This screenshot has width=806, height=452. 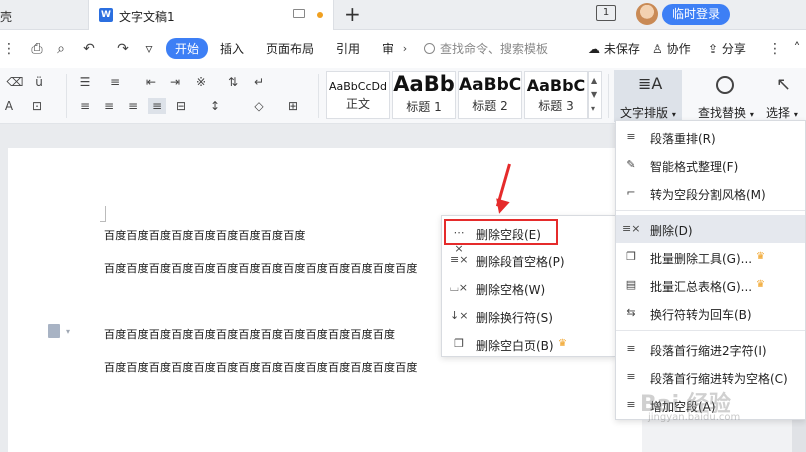 What do you see at coordinates (710, 229) in the screenshot?
I see `dropdown-item-delete: ≡× 删除(D)` at bounding box center [710, 229].